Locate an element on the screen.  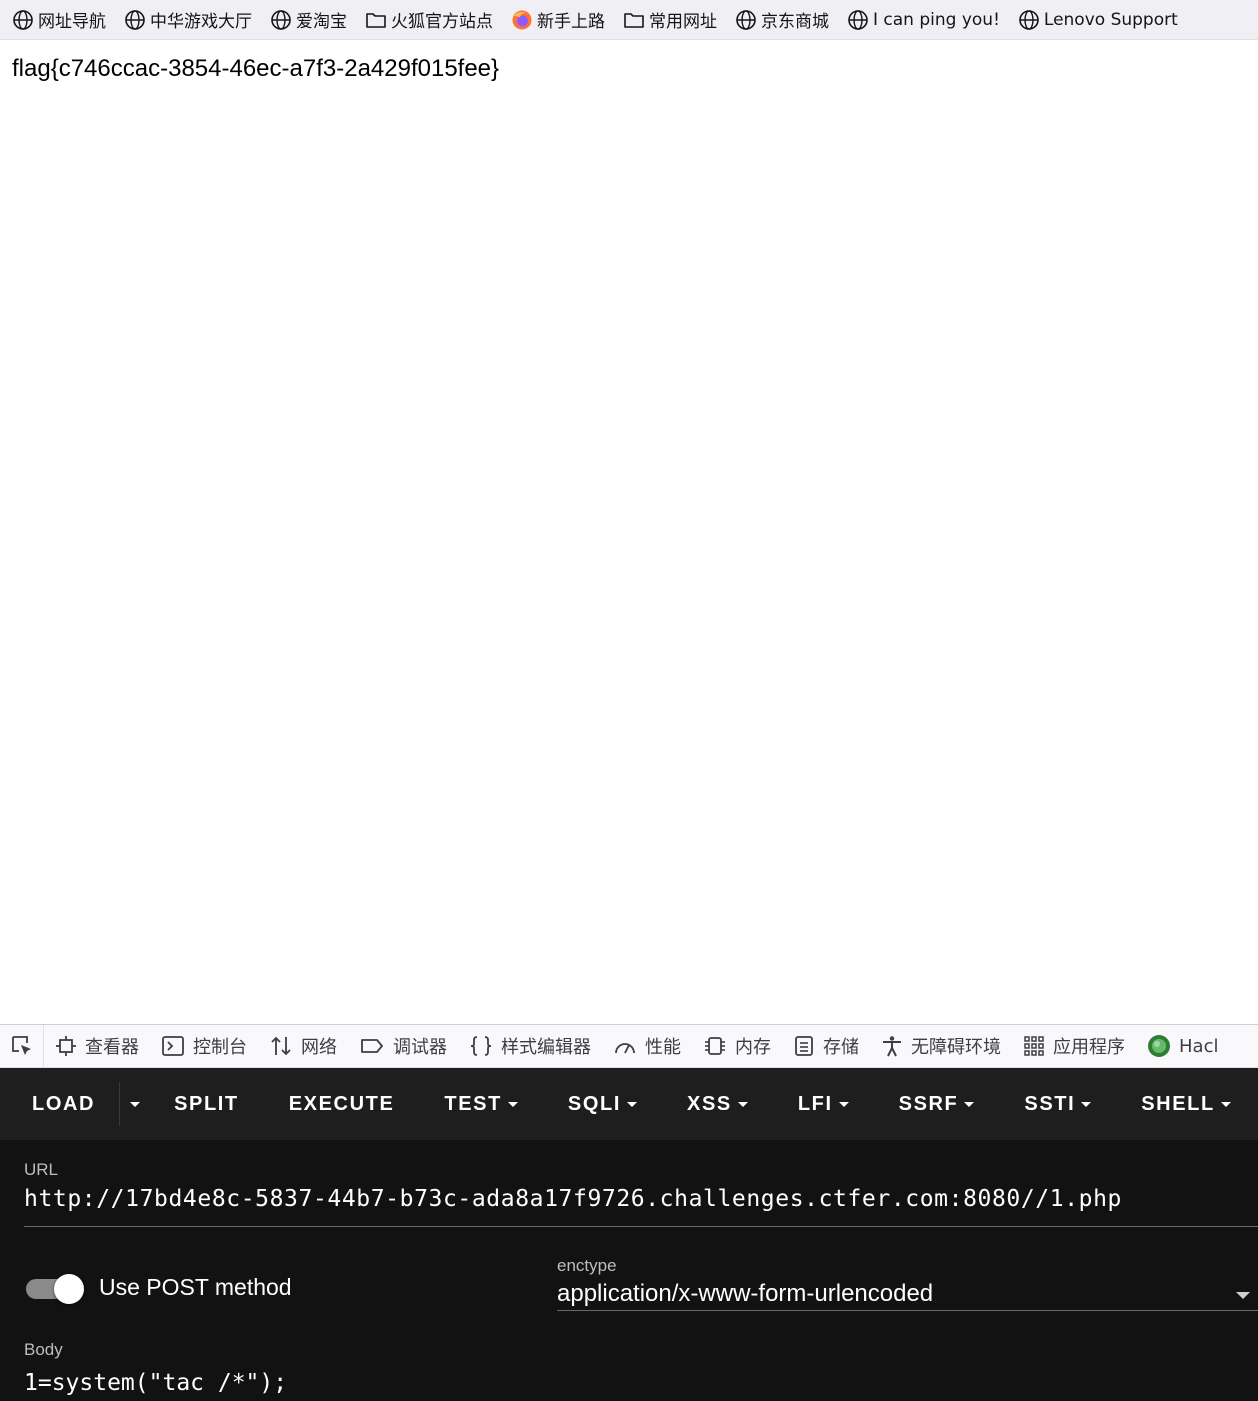
tab-label: 查看器 is located at coordinates (112, 1047).